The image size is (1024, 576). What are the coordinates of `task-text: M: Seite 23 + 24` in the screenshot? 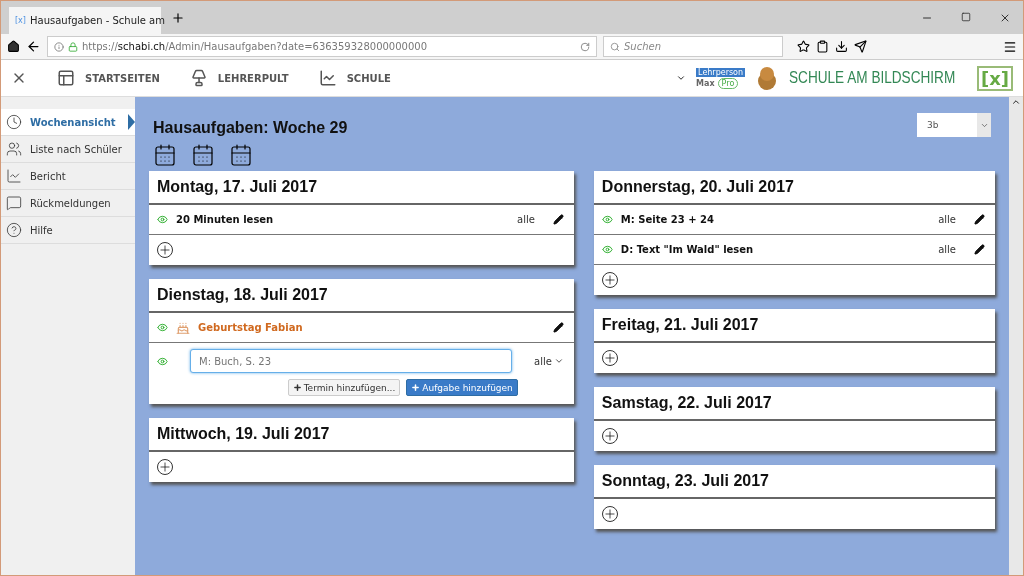 It's located at (667, 219).